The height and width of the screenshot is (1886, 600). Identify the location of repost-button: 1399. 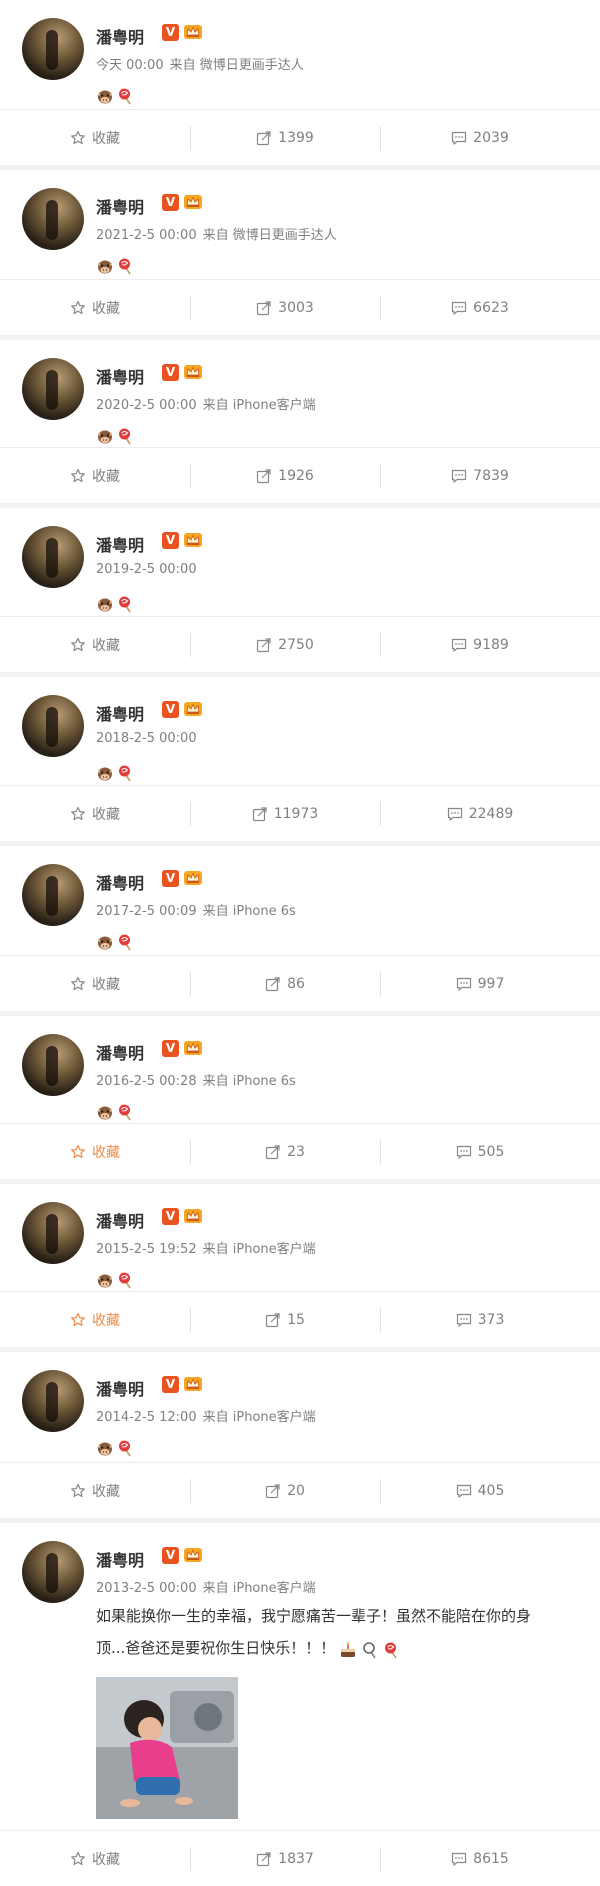
(285, 137).